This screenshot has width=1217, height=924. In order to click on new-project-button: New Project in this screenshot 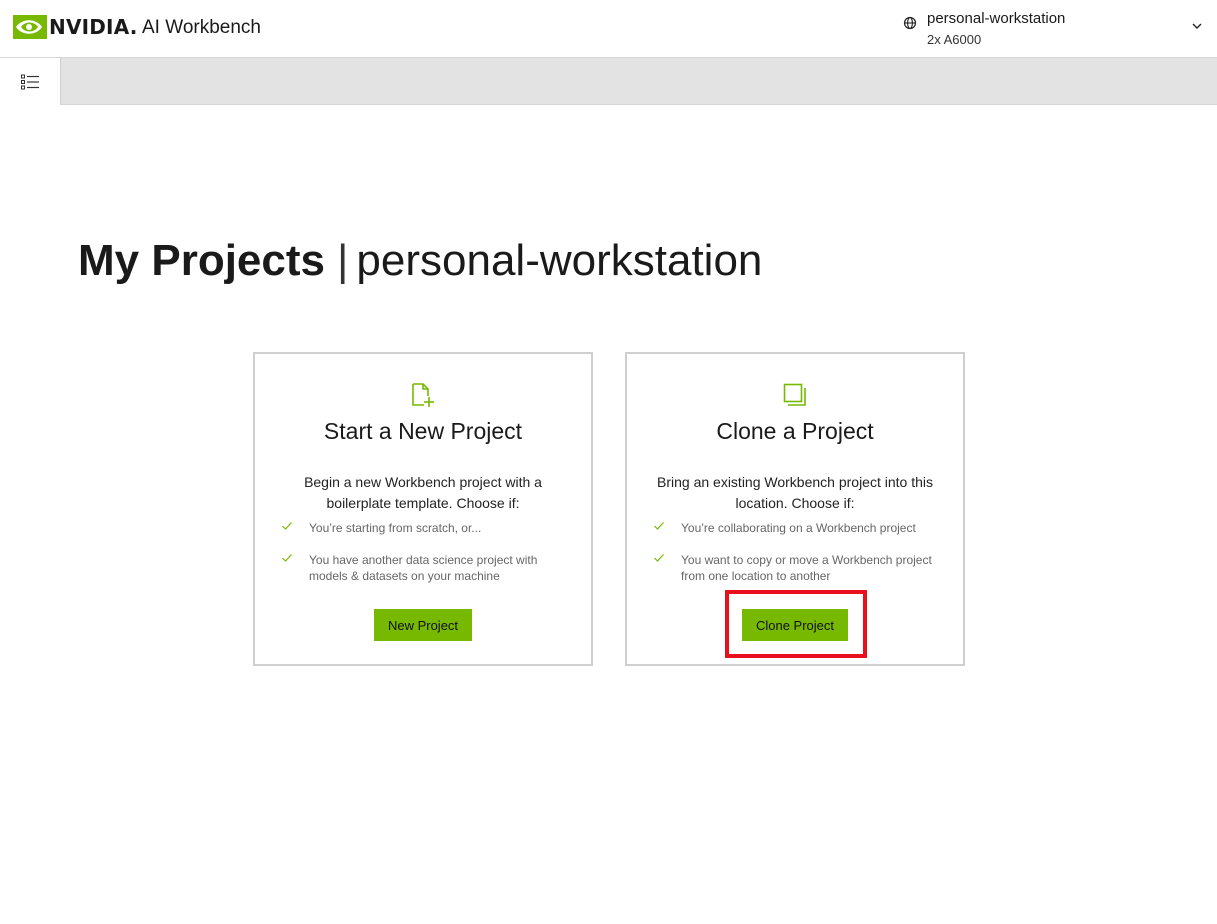, I will do `click(423, 625)`.